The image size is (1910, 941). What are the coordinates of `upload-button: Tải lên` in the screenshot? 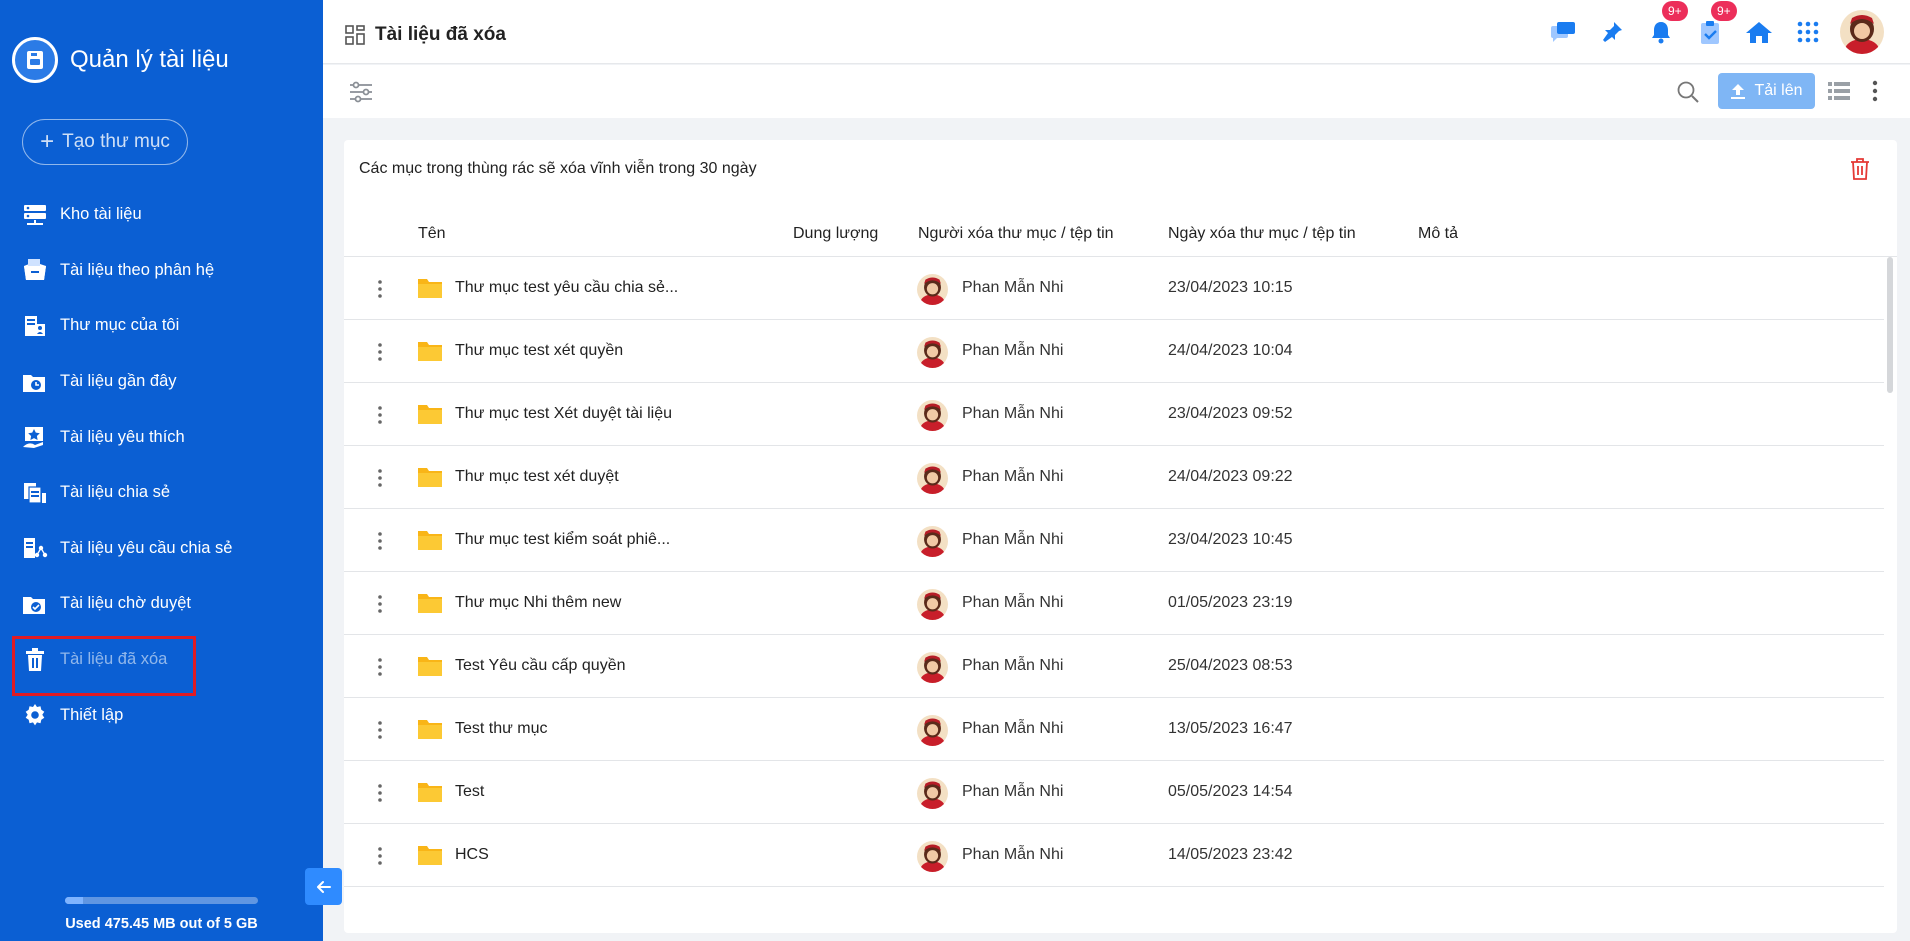 It's located at (1766, 91).